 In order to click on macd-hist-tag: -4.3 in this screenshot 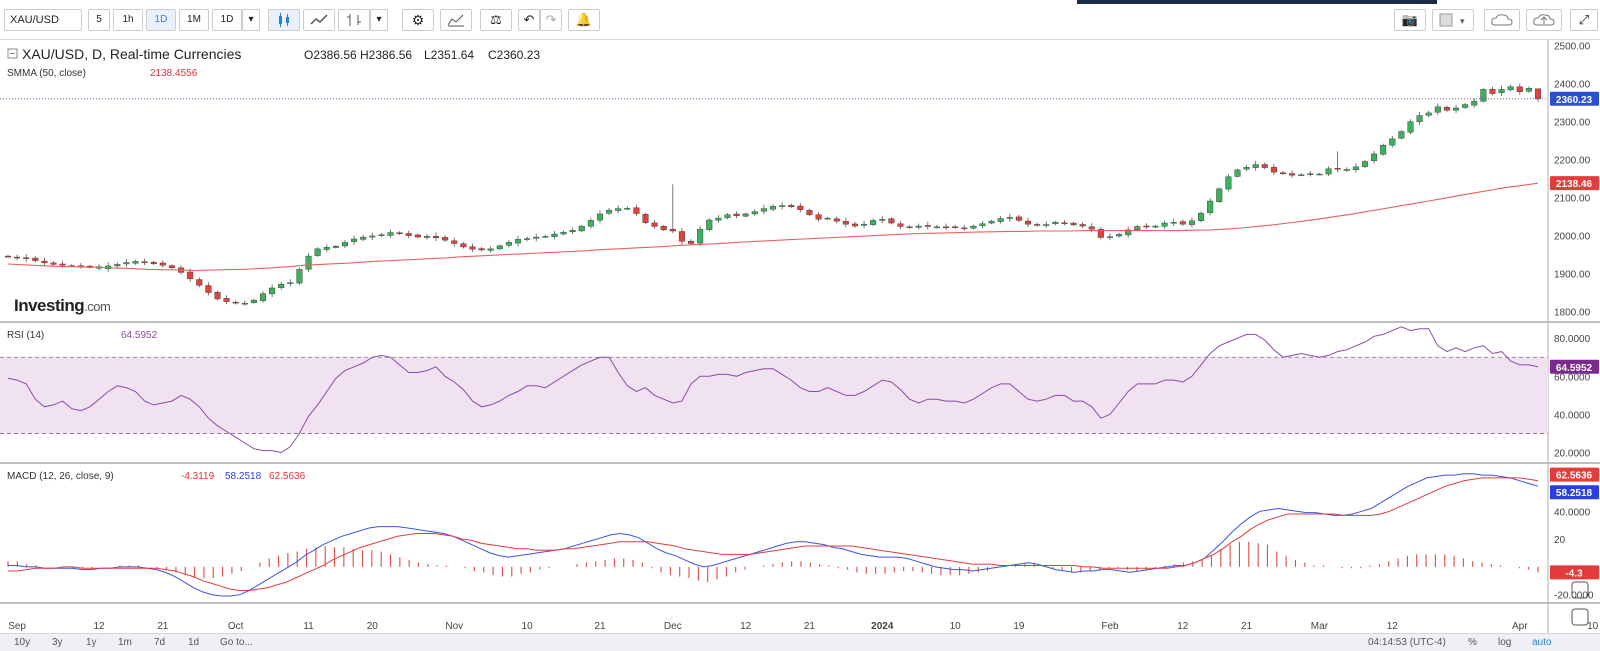, I will do `click(1574, 572)`.